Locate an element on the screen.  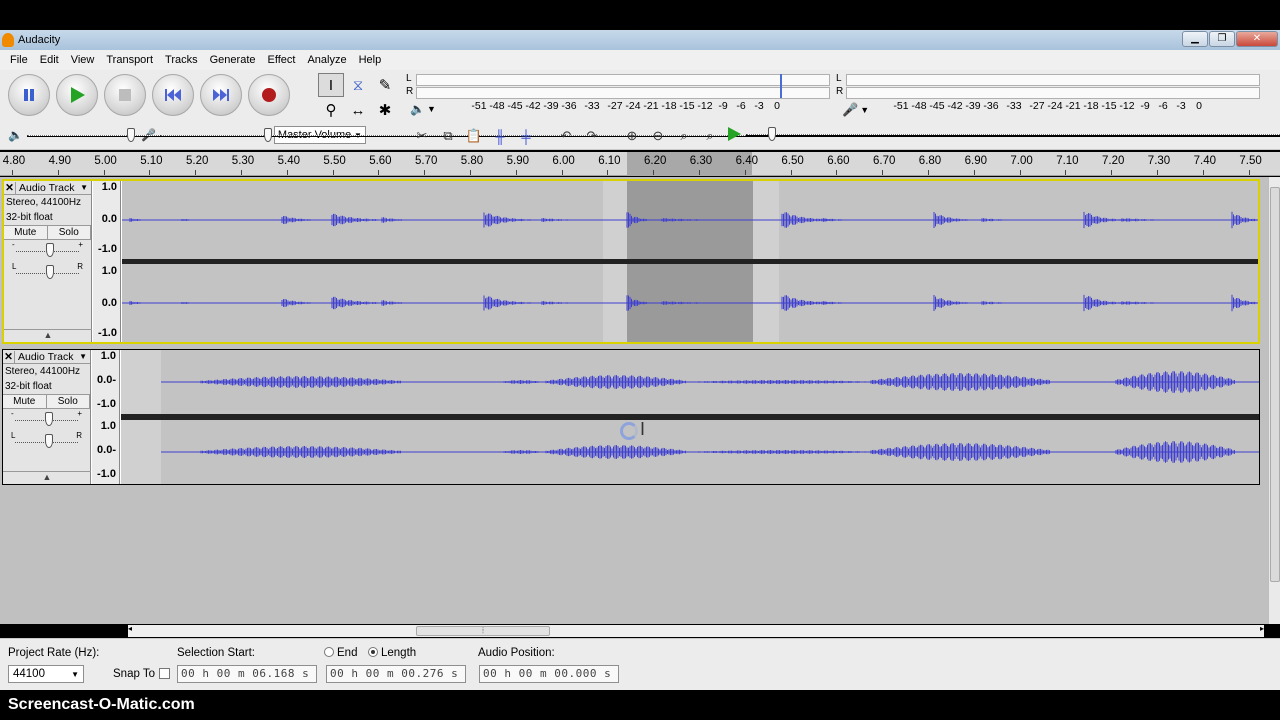
ruler-tick-label: 5.20 is located at coordinates (197, 161).